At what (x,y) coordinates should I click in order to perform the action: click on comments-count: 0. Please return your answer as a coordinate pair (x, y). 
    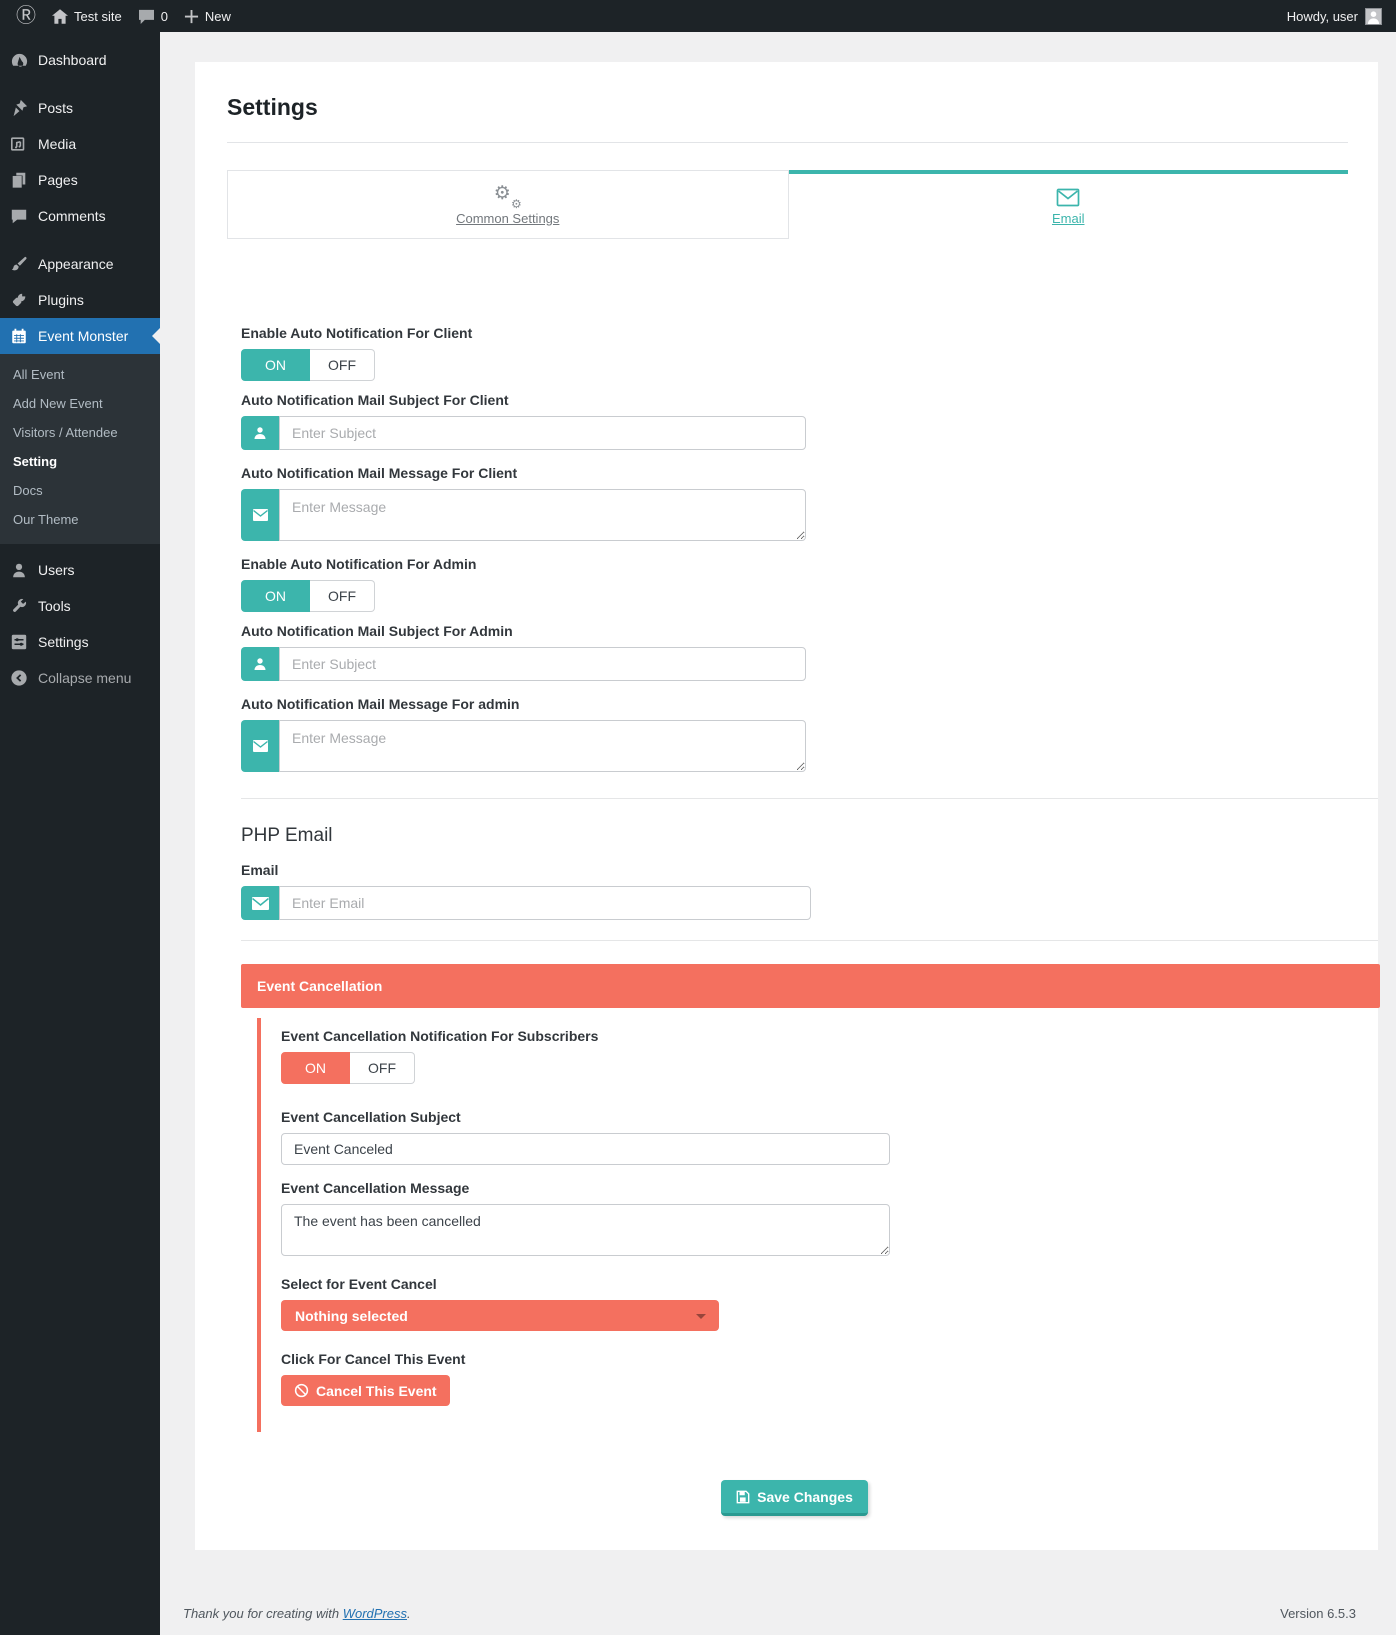
    Looking at the image, I should click on (164, 16).